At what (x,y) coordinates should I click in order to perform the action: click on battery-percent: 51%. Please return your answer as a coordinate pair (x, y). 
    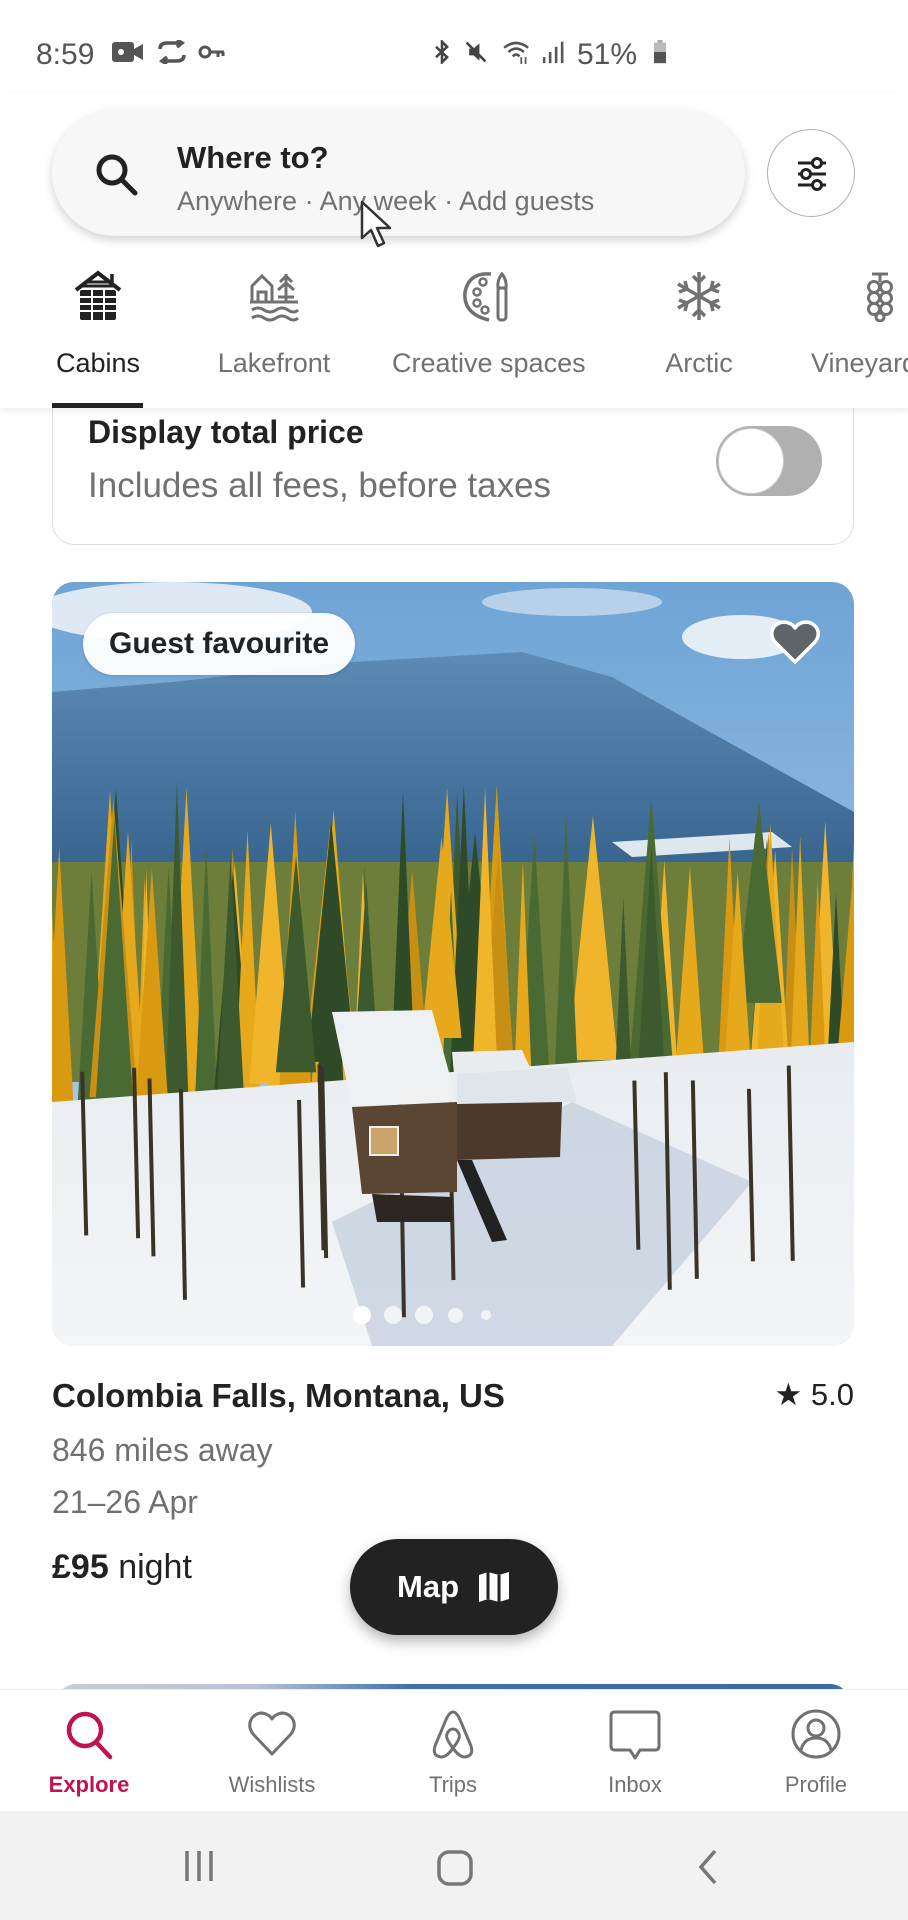
    Looking at the image, I should click on (607, 54).